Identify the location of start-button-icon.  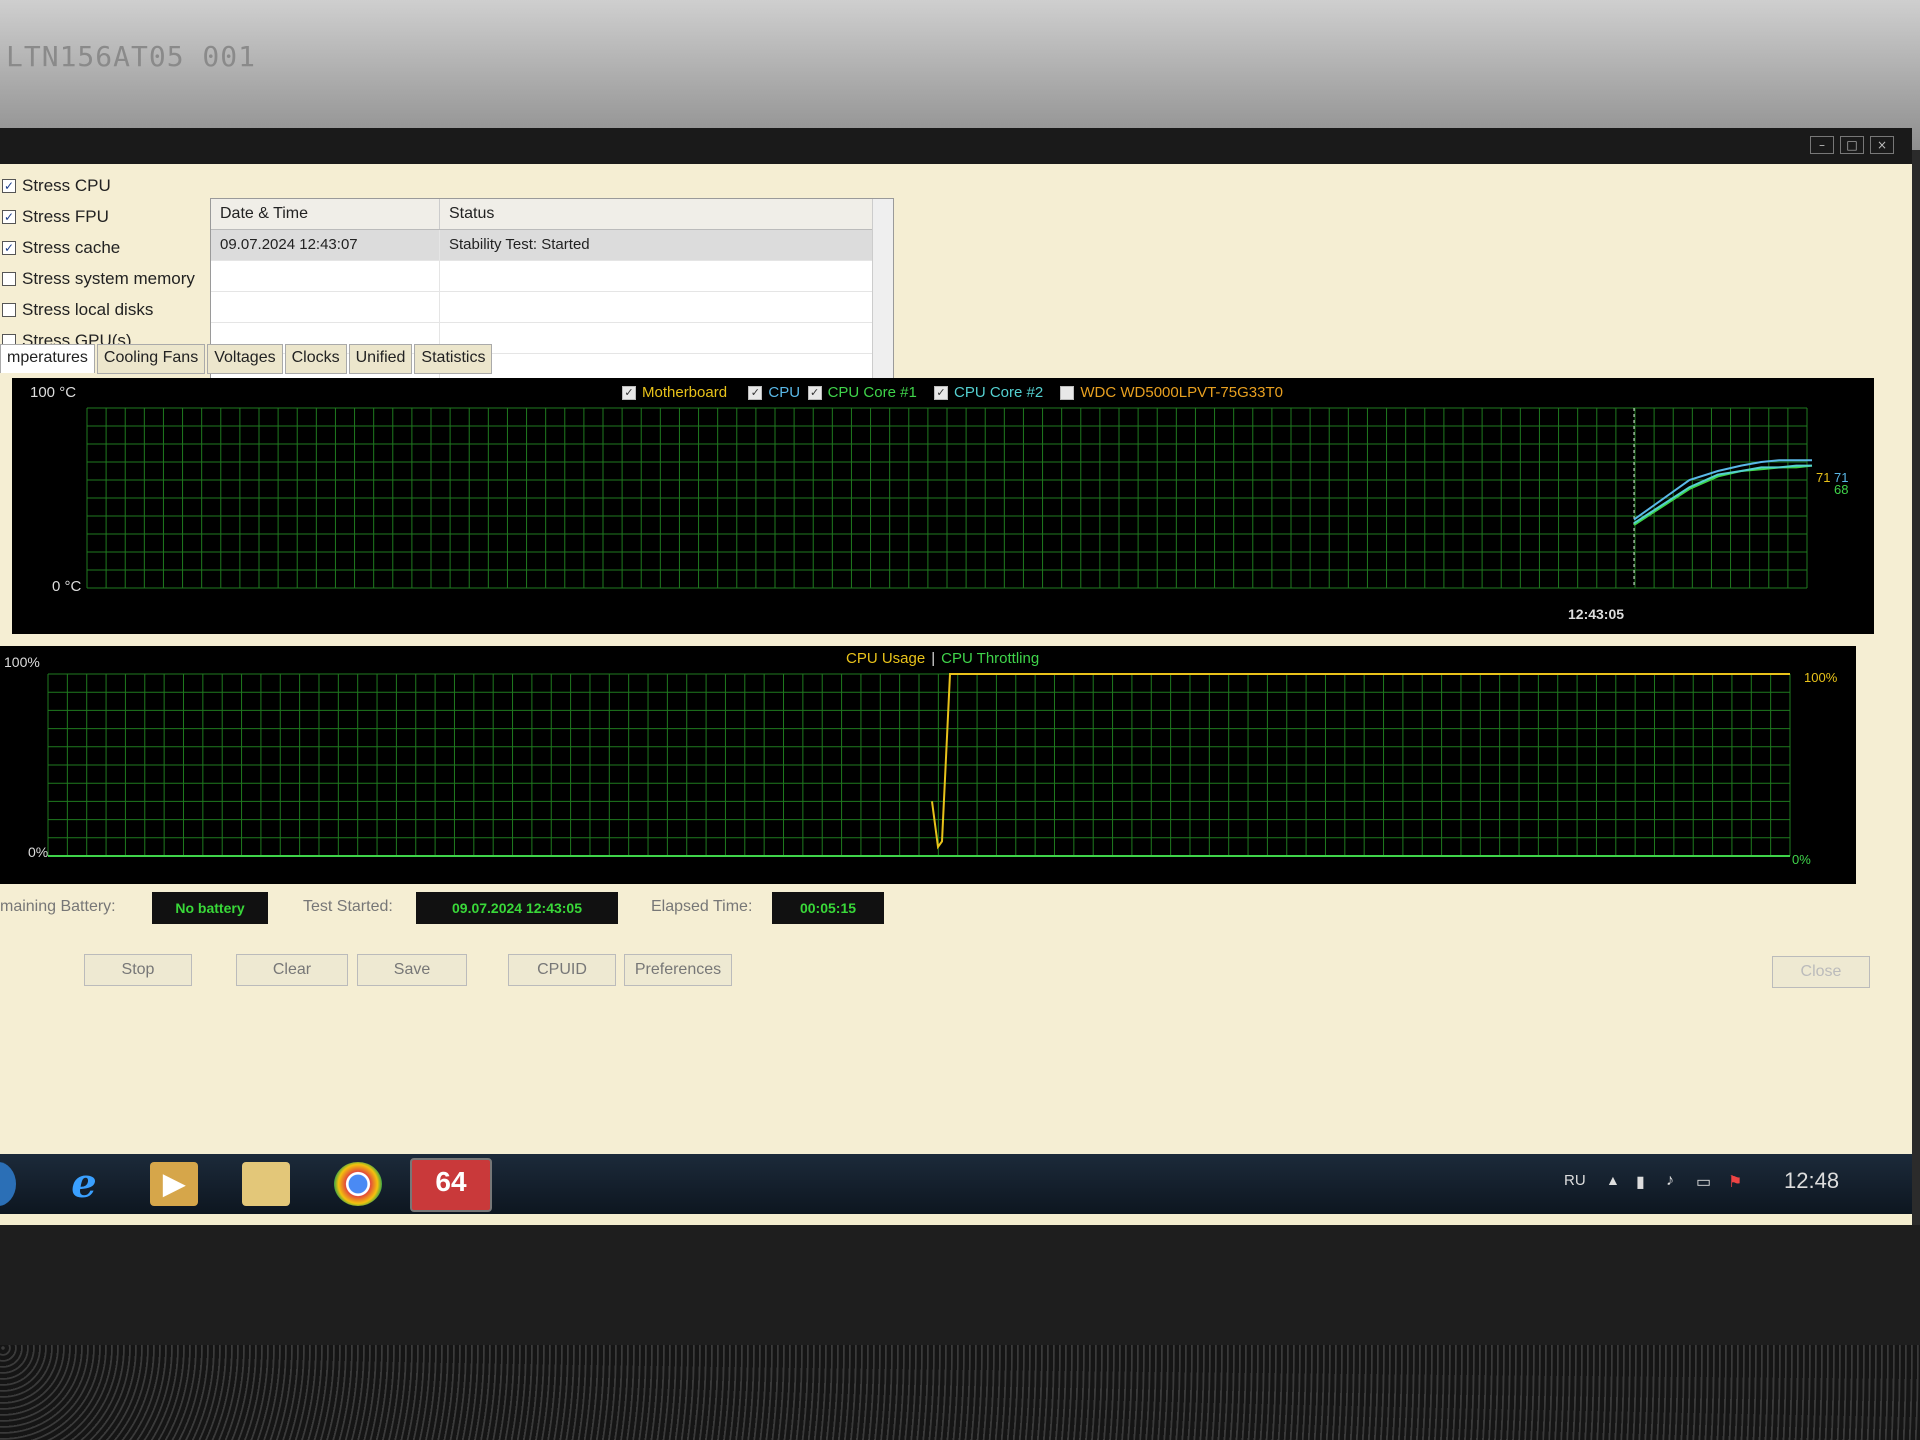
(8, 1184).